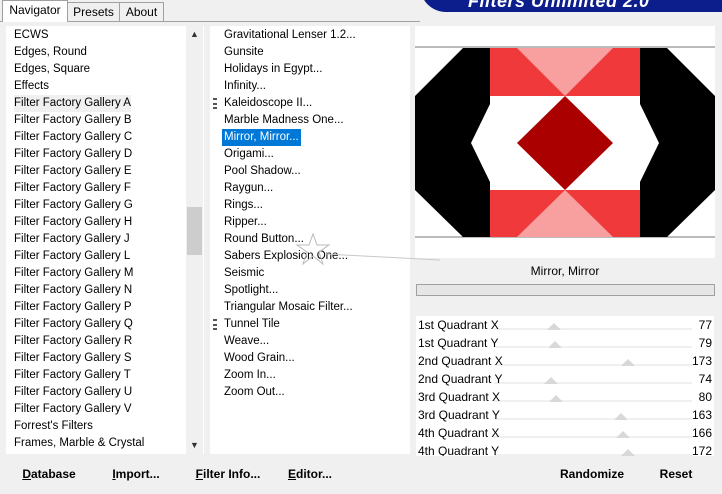 This screenshot has height=494, width=722. What do you see at coordinates (50, 52) in the screenshot?
I see `category-item: Edges, Round` at bounding box center [50, 52].